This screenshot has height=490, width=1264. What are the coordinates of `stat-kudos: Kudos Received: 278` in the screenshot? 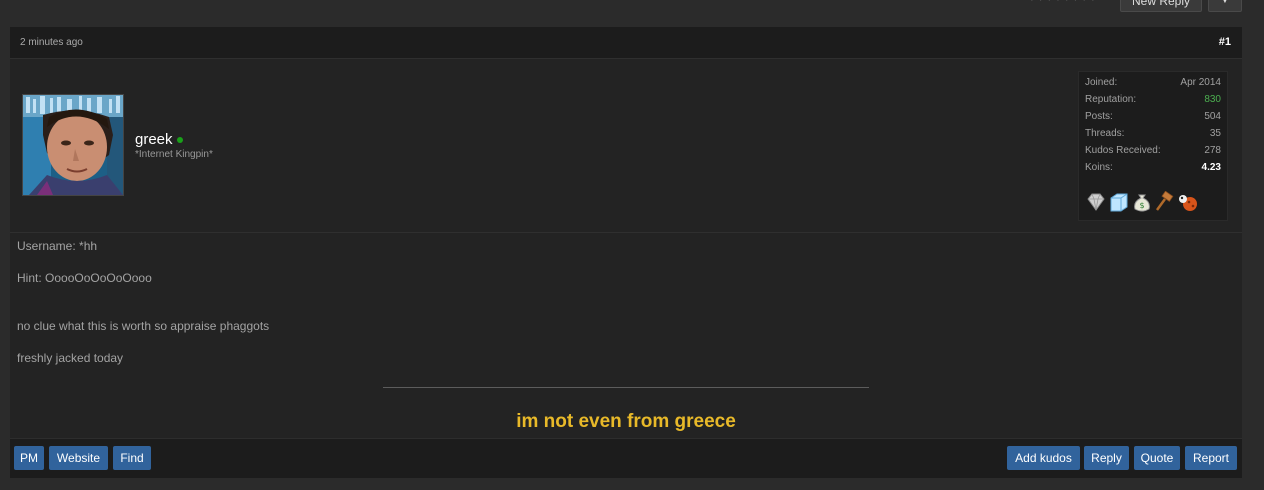 It's located at (1153, 152).